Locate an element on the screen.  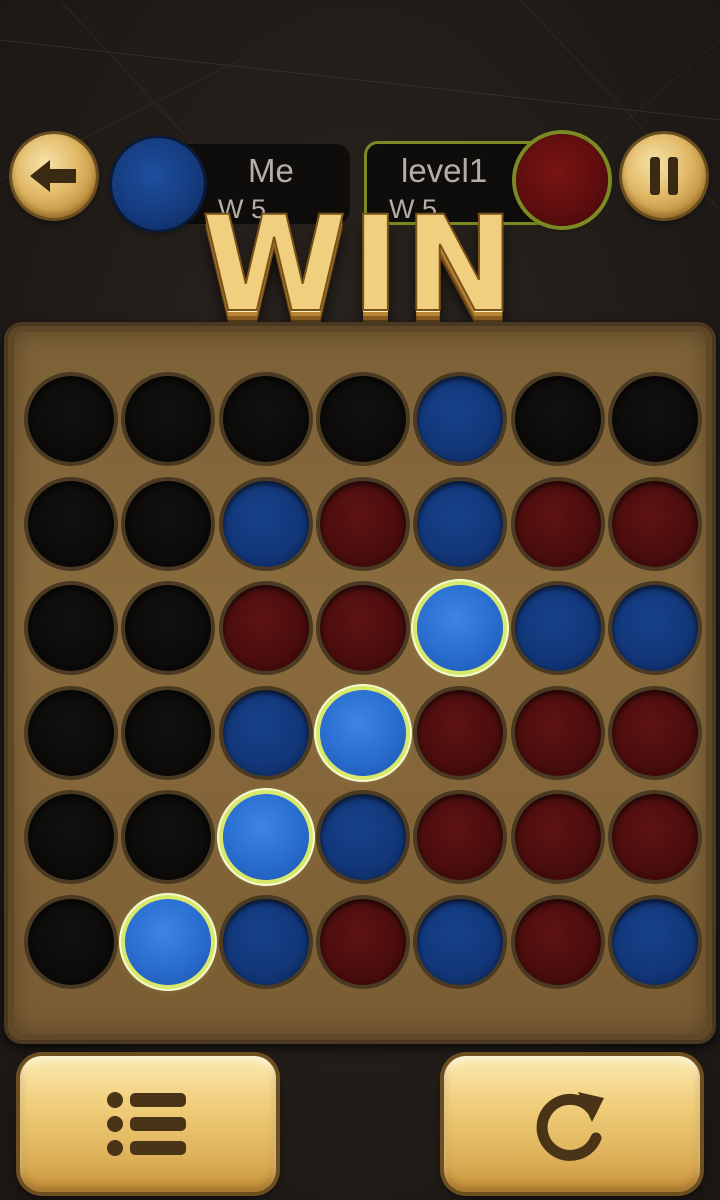
list-icon is located at coordinates (146, 1124).